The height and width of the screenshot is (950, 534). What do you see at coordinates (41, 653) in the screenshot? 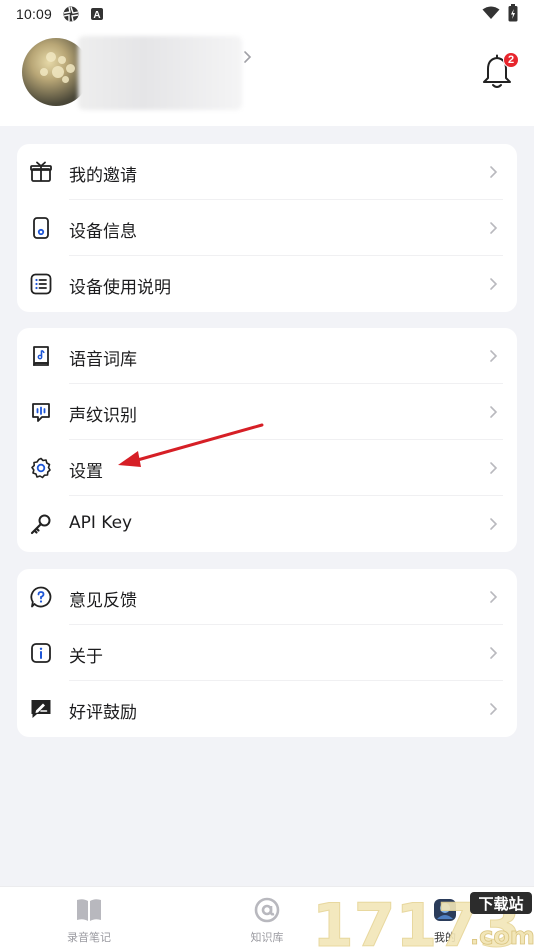
I see `info-icon` at bounding box center [41, 653].